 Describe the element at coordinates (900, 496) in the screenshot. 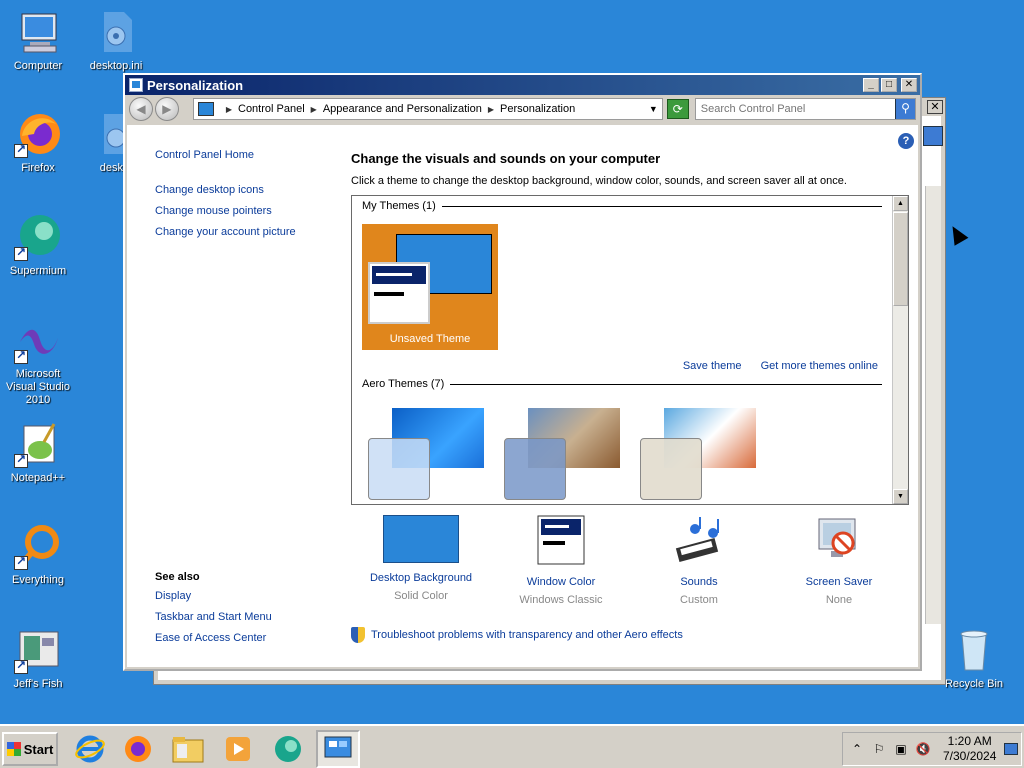

I see `scroll-down-arrow-icon: ▼` at that location.